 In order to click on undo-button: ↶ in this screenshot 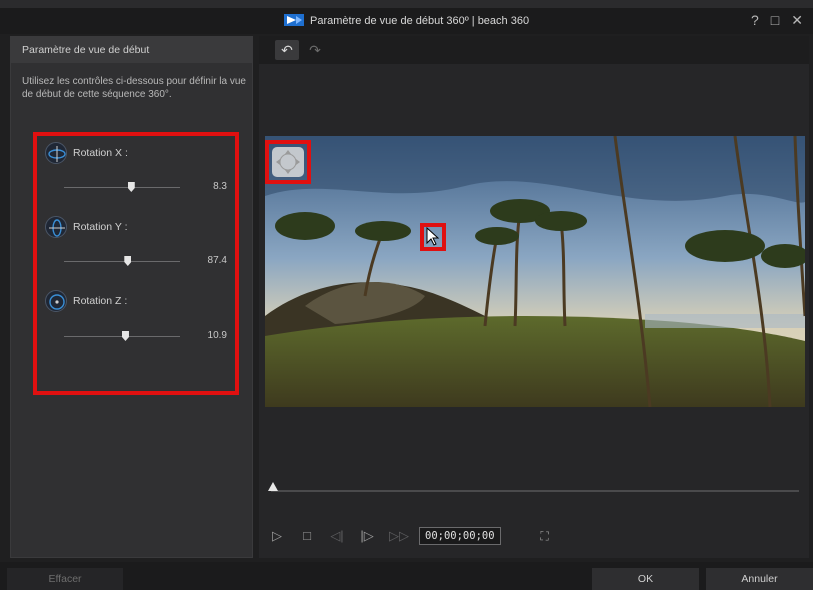, I will do `click(287, 50)`.